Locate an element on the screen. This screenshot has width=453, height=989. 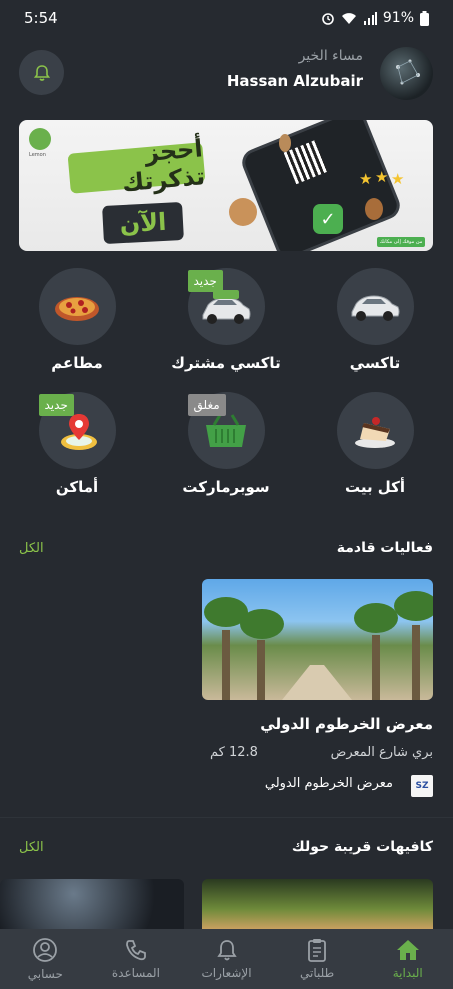
events-see-all-link: الكل is located at coordinates (31, 548).